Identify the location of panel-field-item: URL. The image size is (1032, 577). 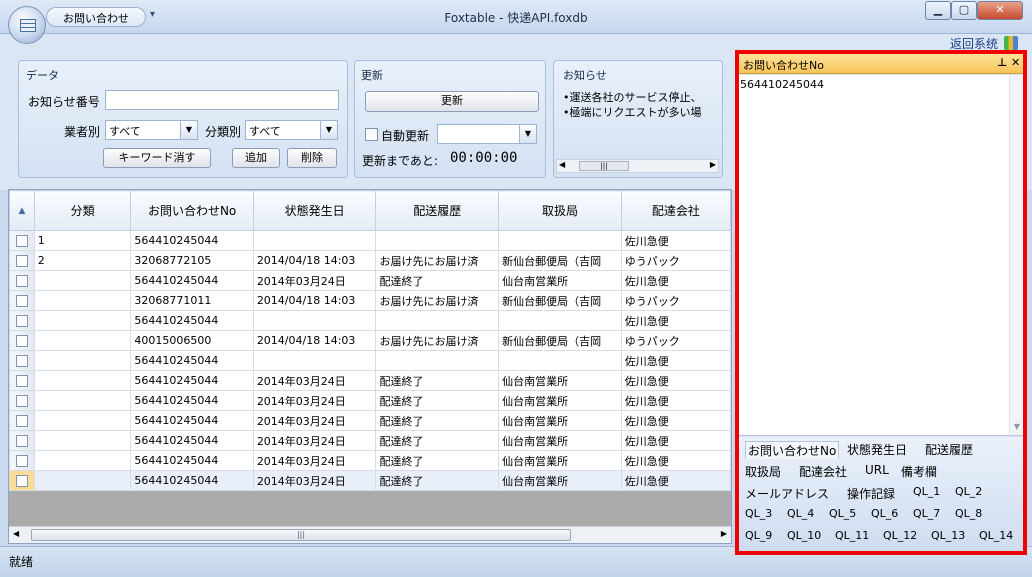
(877, 470).